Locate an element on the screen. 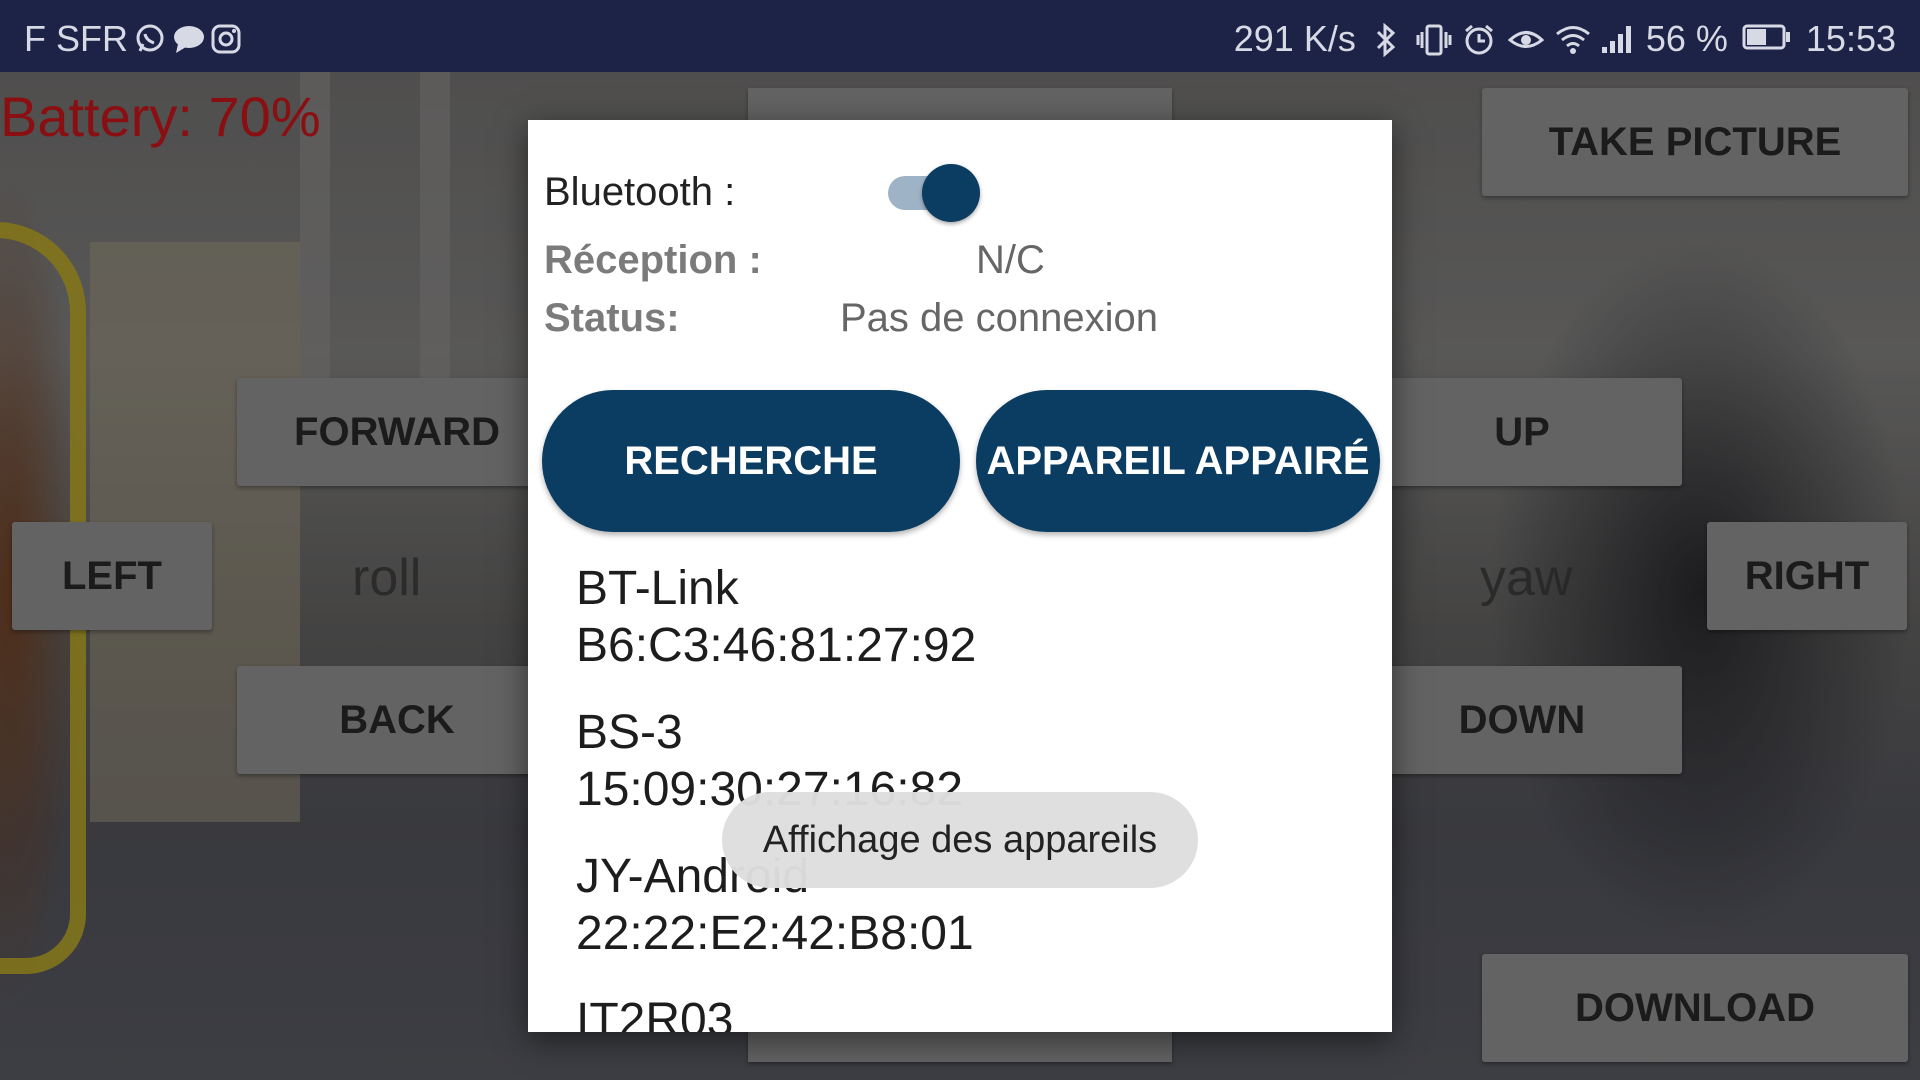  message-bubble-icon is located at coordinates (188, 39).